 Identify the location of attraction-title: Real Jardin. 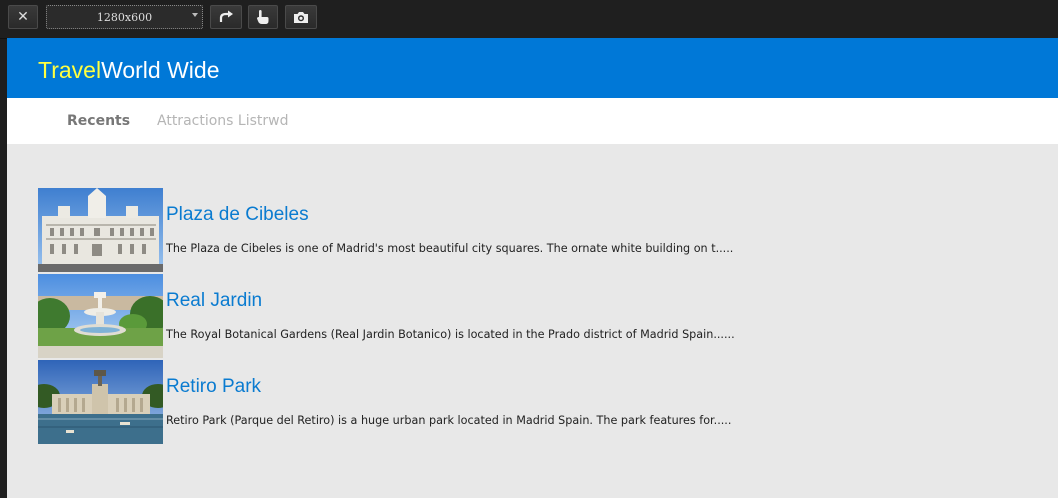
(214, 301).